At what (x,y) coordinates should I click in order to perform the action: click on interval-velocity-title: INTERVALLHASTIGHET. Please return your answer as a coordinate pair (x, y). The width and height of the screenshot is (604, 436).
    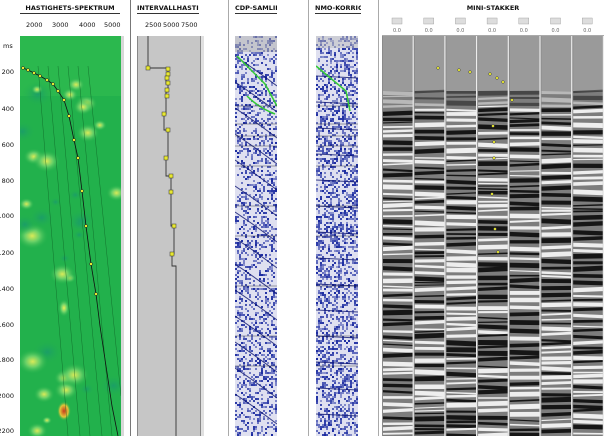
    Looking at the image, I should click on (168, 9).